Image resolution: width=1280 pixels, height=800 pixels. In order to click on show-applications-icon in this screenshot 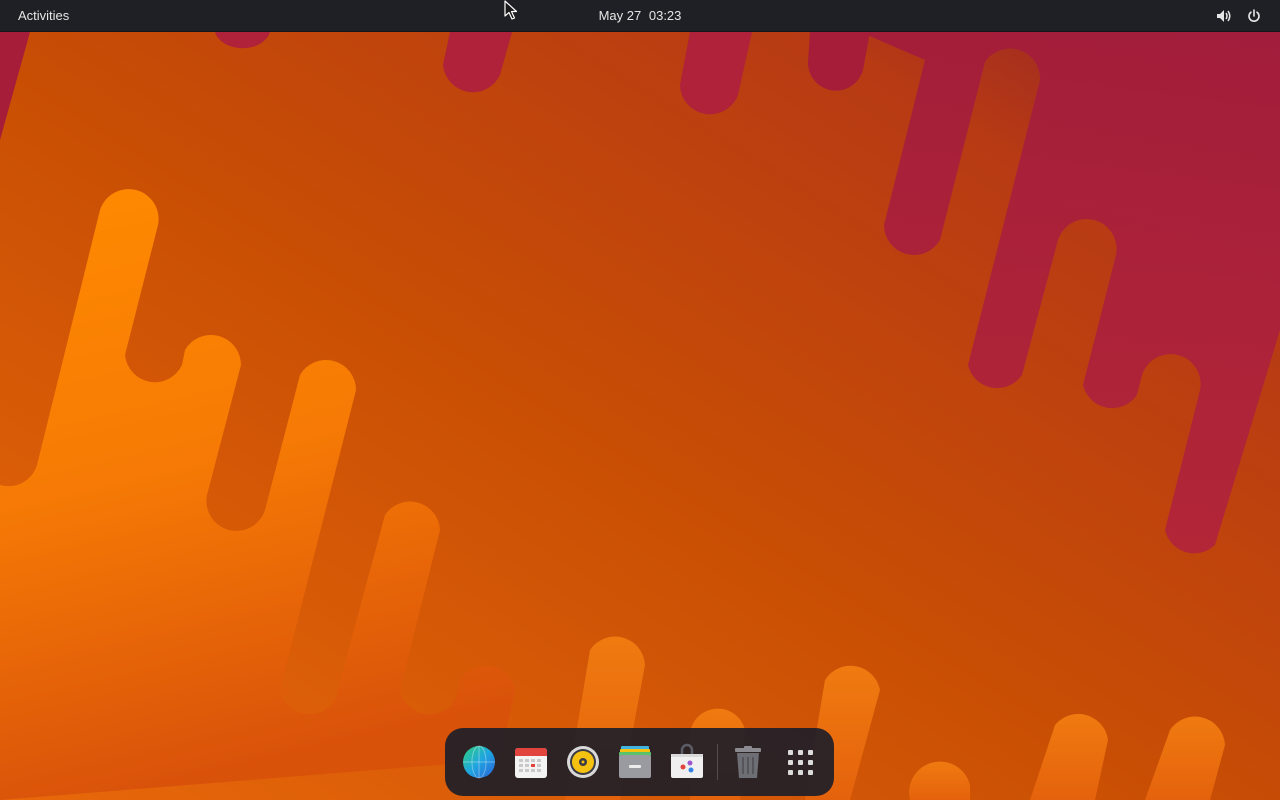, I will do `click(800, 762)`.